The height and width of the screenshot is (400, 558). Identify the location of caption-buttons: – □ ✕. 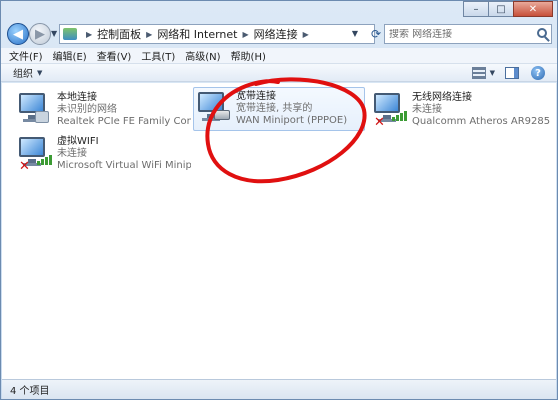
(508, 9).